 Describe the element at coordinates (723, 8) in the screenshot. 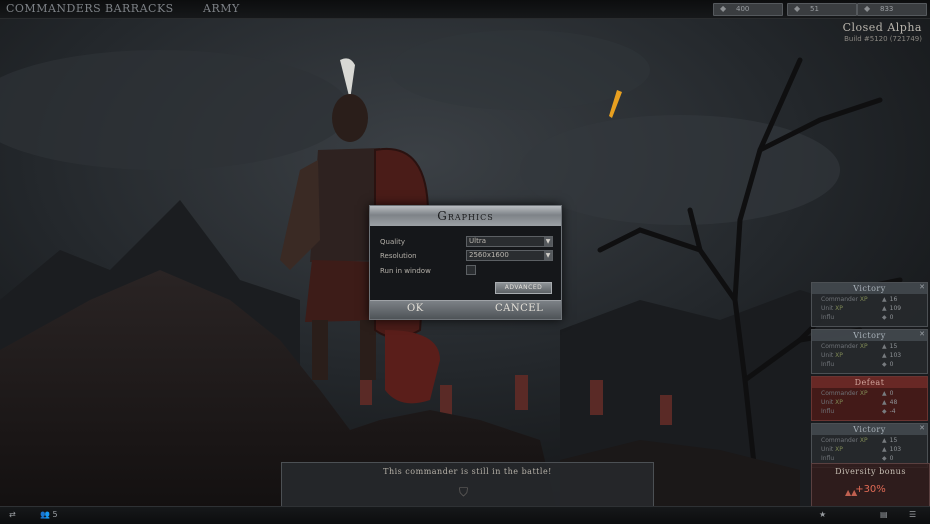

I see `gold-icon: ◆` at that location.